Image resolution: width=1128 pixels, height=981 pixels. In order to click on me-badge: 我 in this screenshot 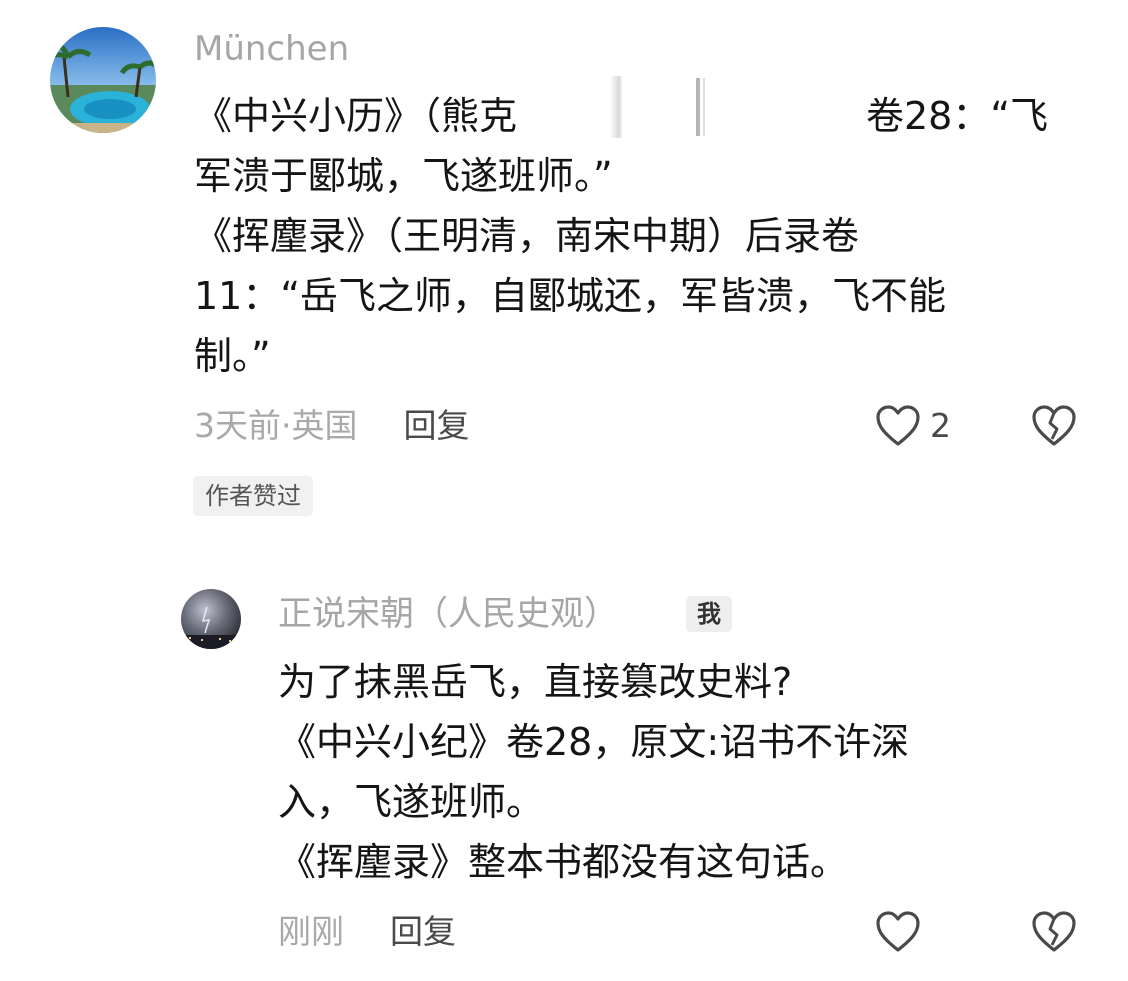, I will do `click(709, 614)`.